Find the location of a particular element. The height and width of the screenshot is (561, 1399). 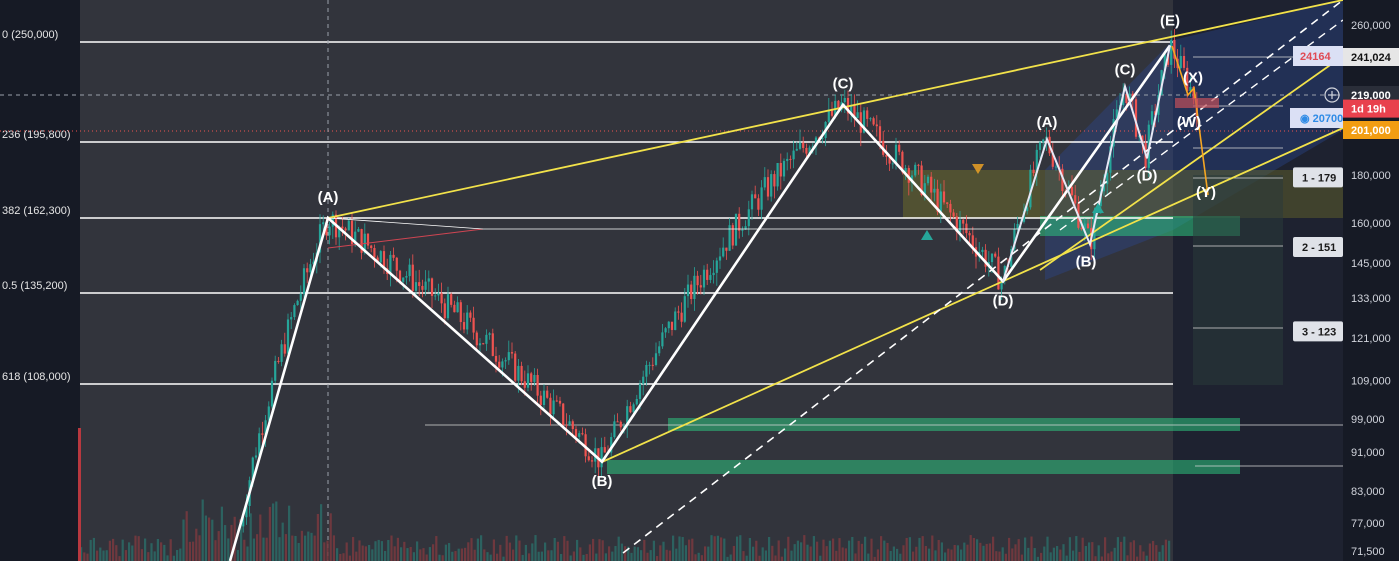

fib-level-label: 382 (162,300) is located at coordinates (36, 211).